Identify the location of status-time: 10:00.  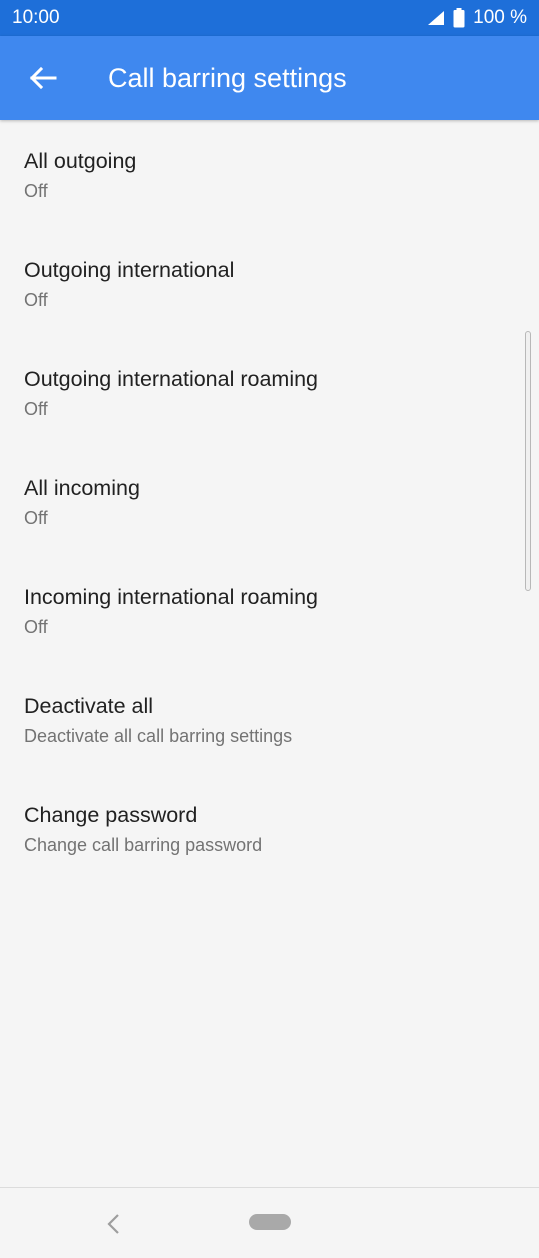
(36, 17).